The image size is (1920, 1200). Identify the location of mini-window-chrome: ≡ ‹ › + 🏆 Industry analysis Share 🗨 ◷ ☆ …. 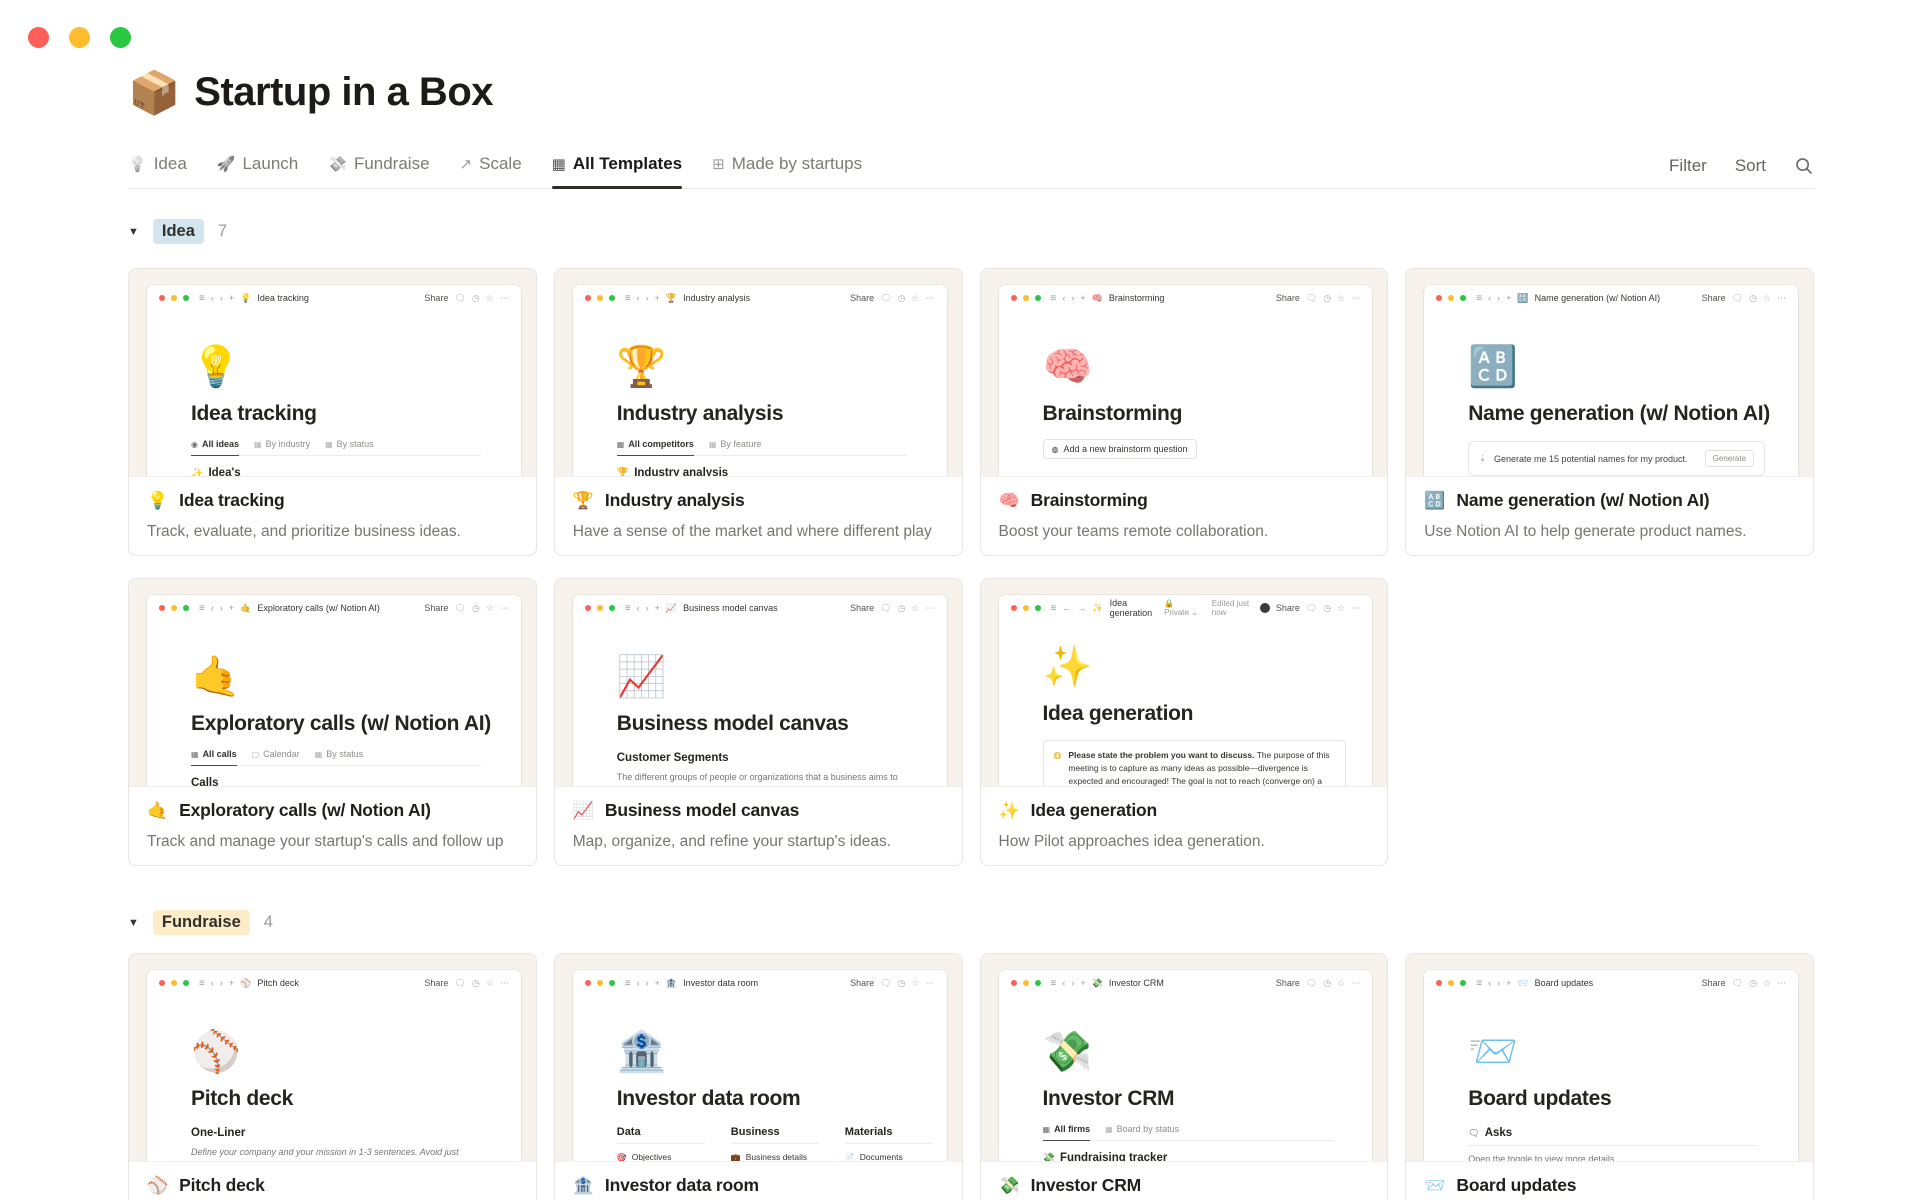
(760, 298).